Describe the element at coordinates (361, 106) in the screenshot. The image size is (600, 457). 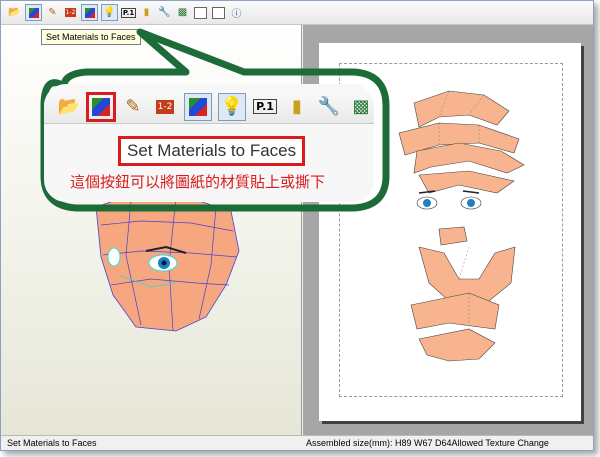
I see `zoom-print-icon: ▩` at that location.